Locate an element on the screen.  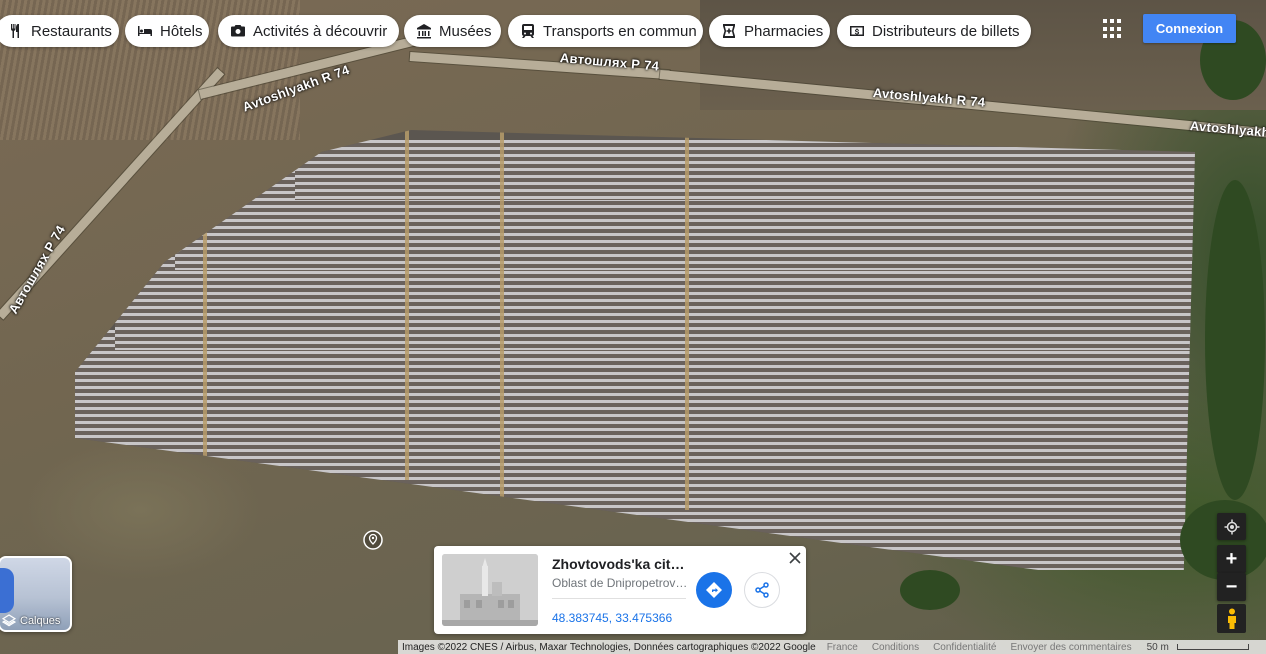
fork-knife-icon is located at coordinates (16, 31).